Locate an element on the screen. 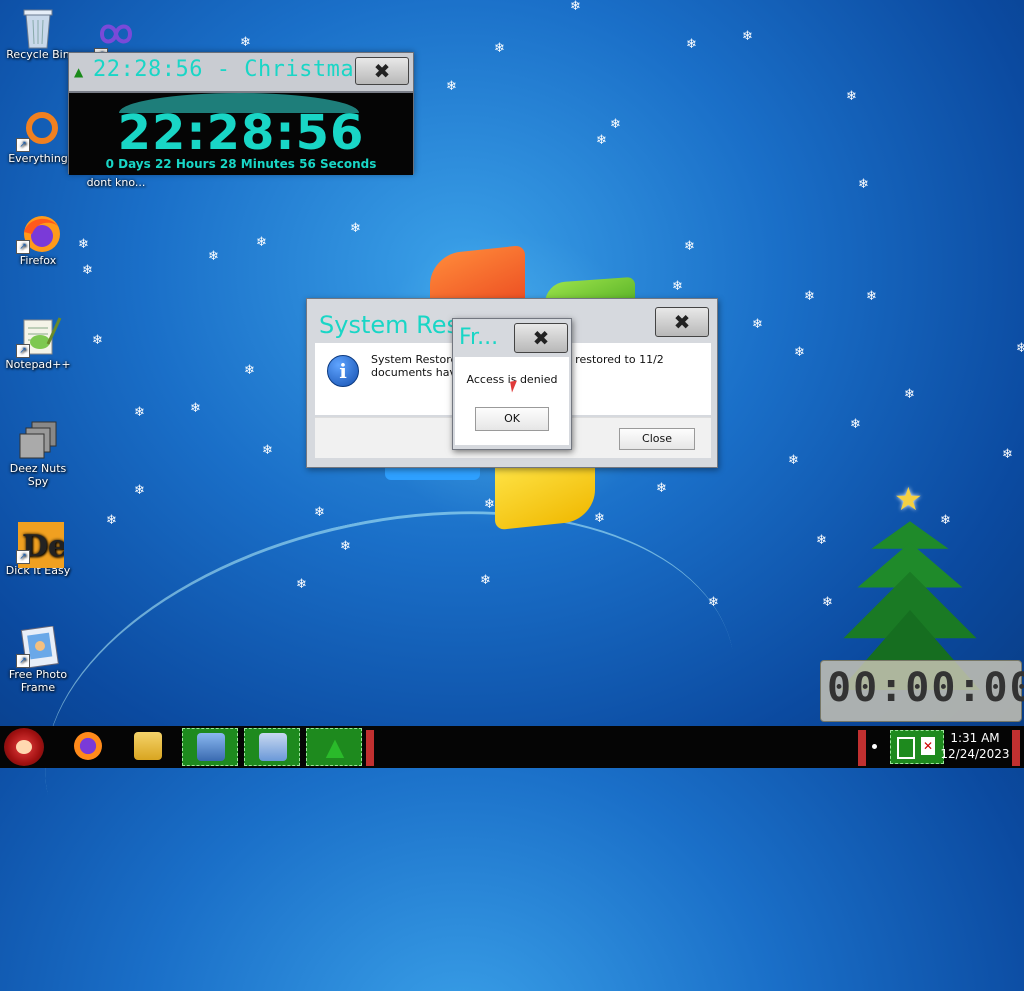 The width and height of the screenshot is (1024, 991). taskbar-file-explorer is located at coordinates (148, 747).